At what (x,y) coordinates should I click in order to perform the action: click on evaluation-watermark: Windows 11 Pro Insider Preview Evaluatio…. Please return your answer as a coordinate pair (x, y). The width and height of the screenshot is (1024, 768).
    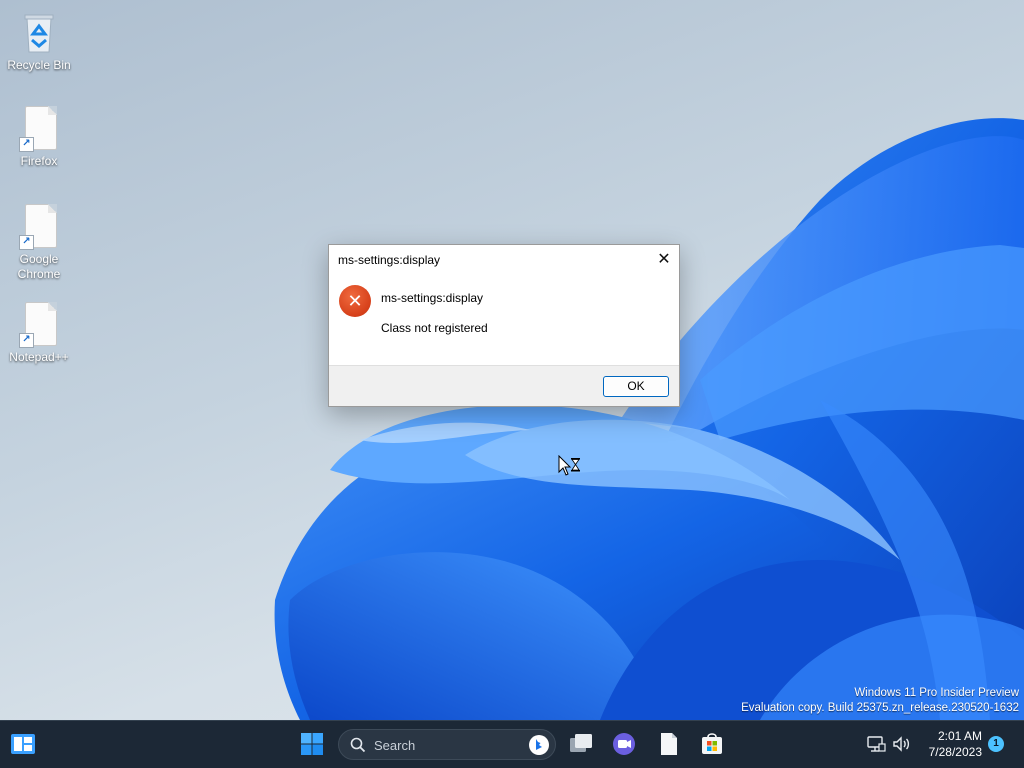
    Looking at the image, I should click on (880, 701).